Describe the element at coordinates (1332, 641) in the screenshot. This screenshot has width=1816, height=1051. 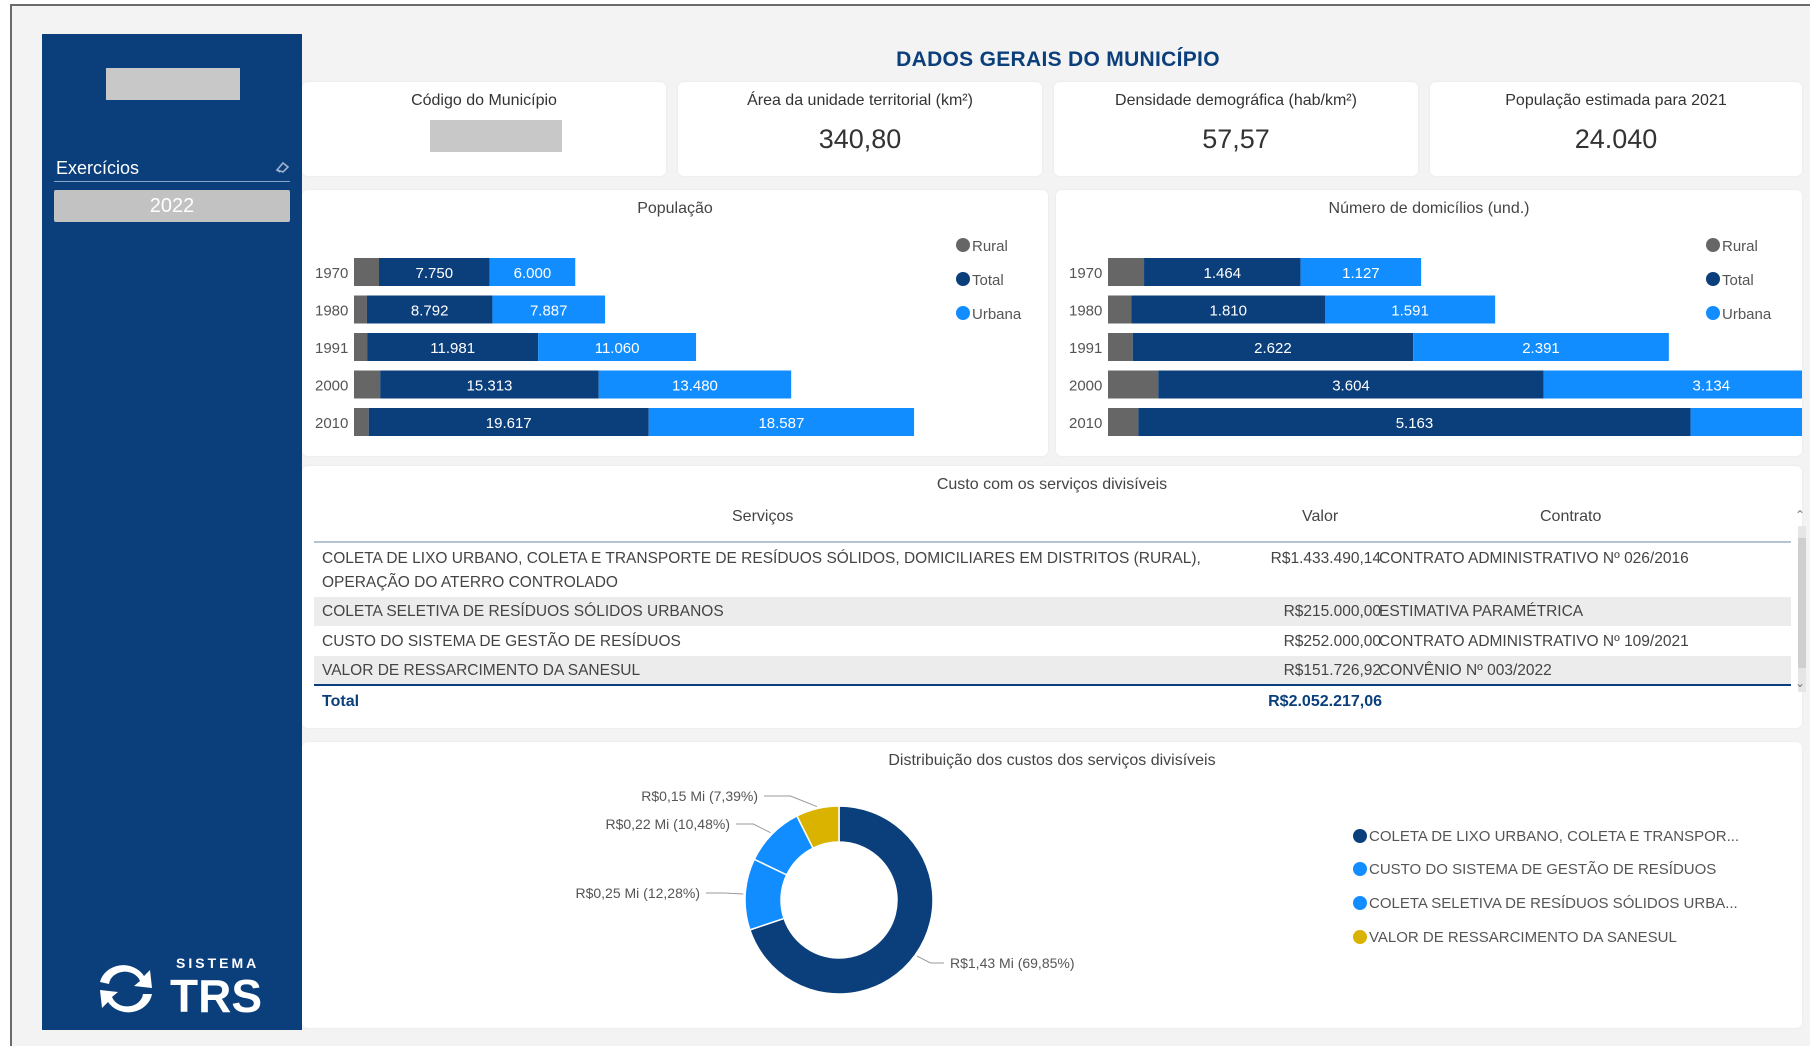
I see `cell-valor: R$252.000,00` at that location.